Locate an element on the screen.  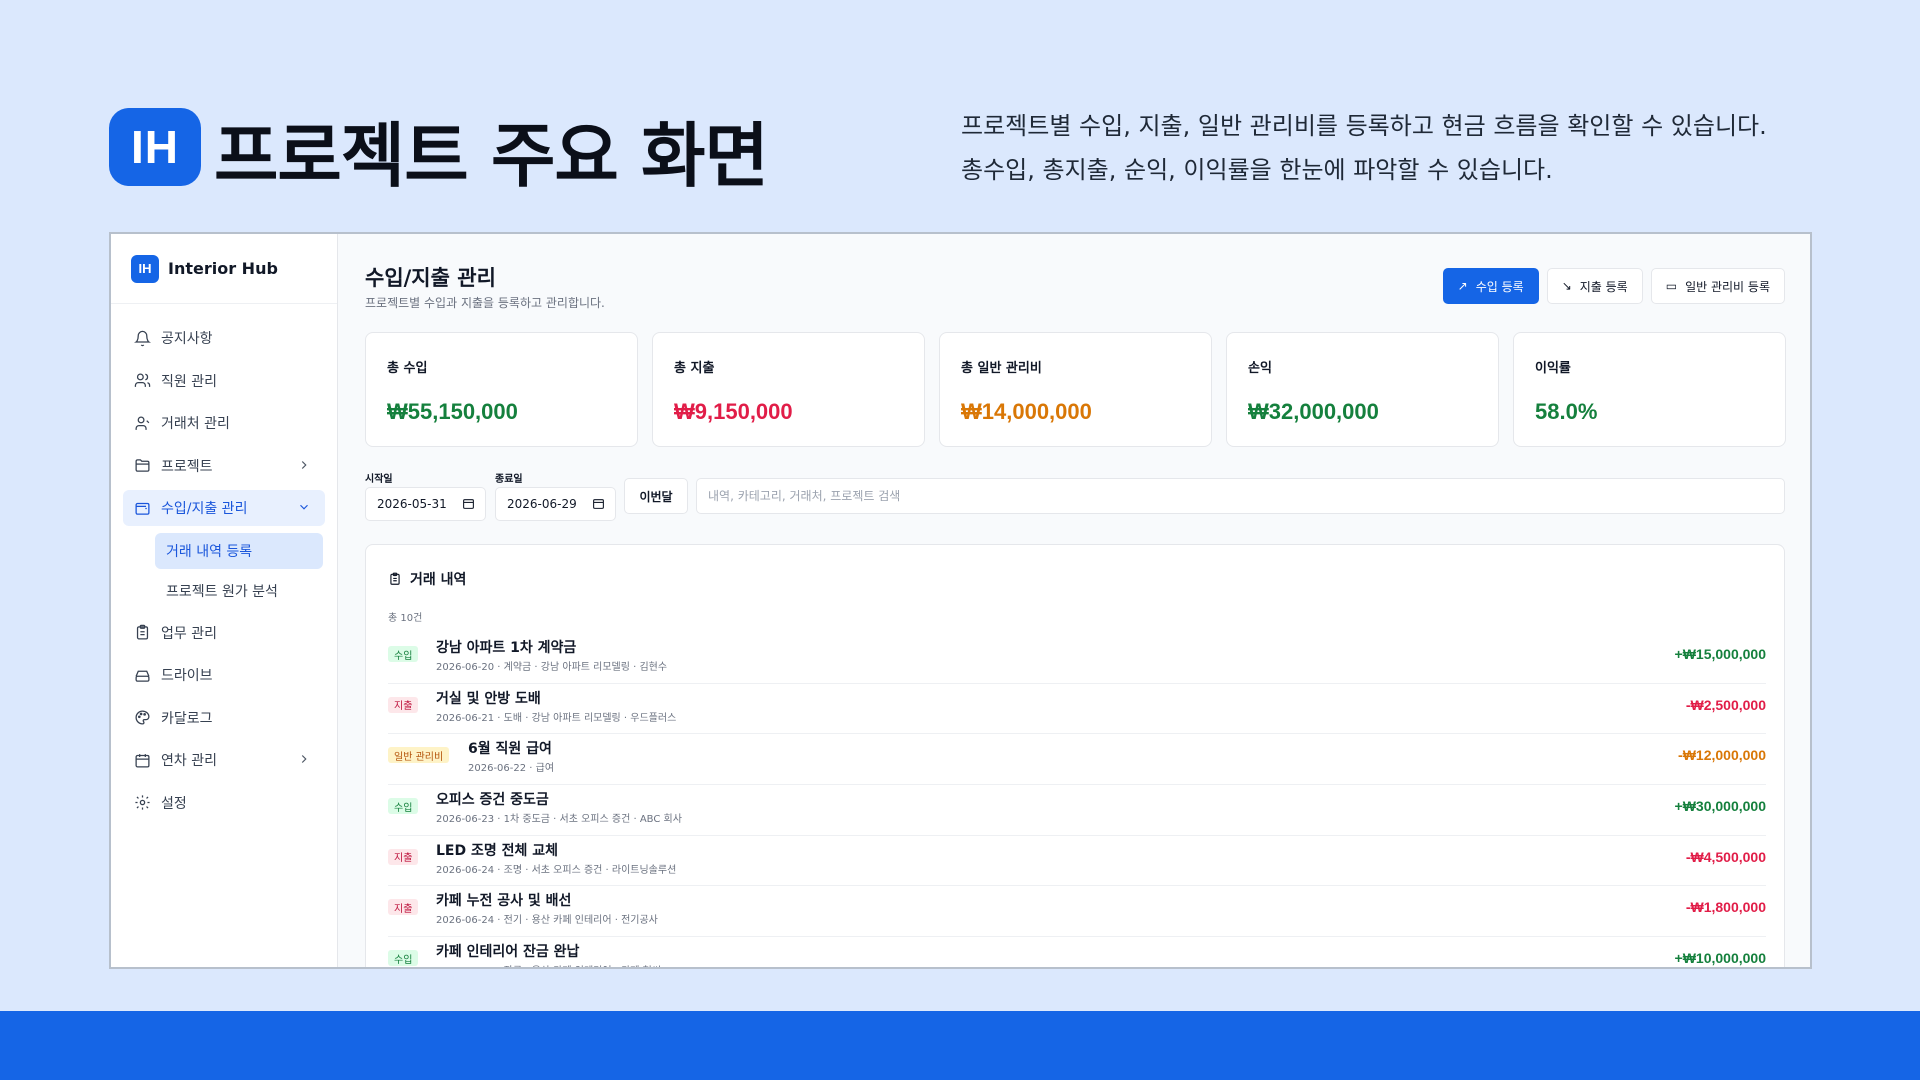
card-total-income: 총 수입 ₩55,150,000 is located at coordinates (501, 389).